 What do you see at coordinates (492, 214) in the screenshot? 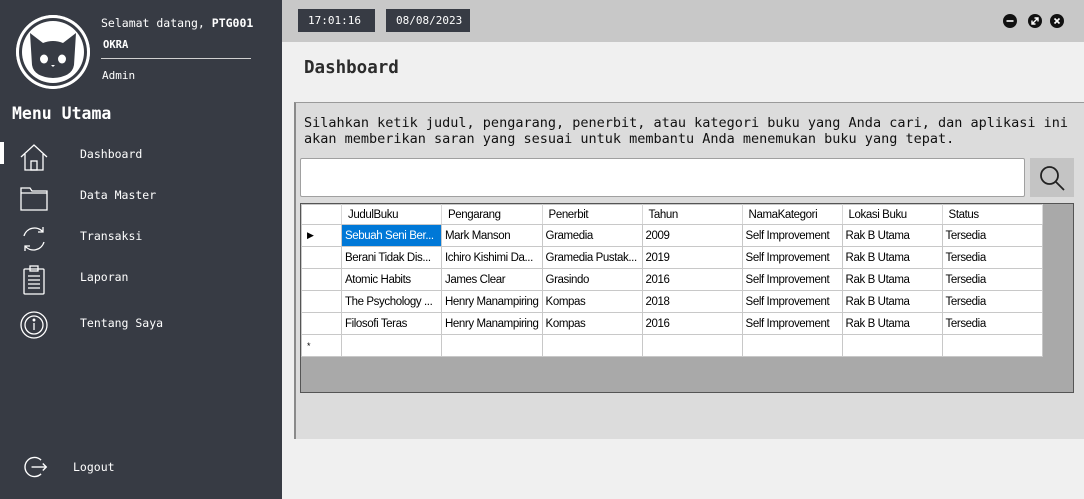
I see `column-header: Pengarang` at bounding box center [492, 214].